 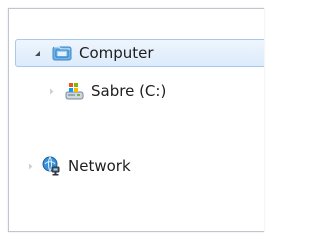 I want to click on tree-item-network-label: Network, so click(x=99, y=165).